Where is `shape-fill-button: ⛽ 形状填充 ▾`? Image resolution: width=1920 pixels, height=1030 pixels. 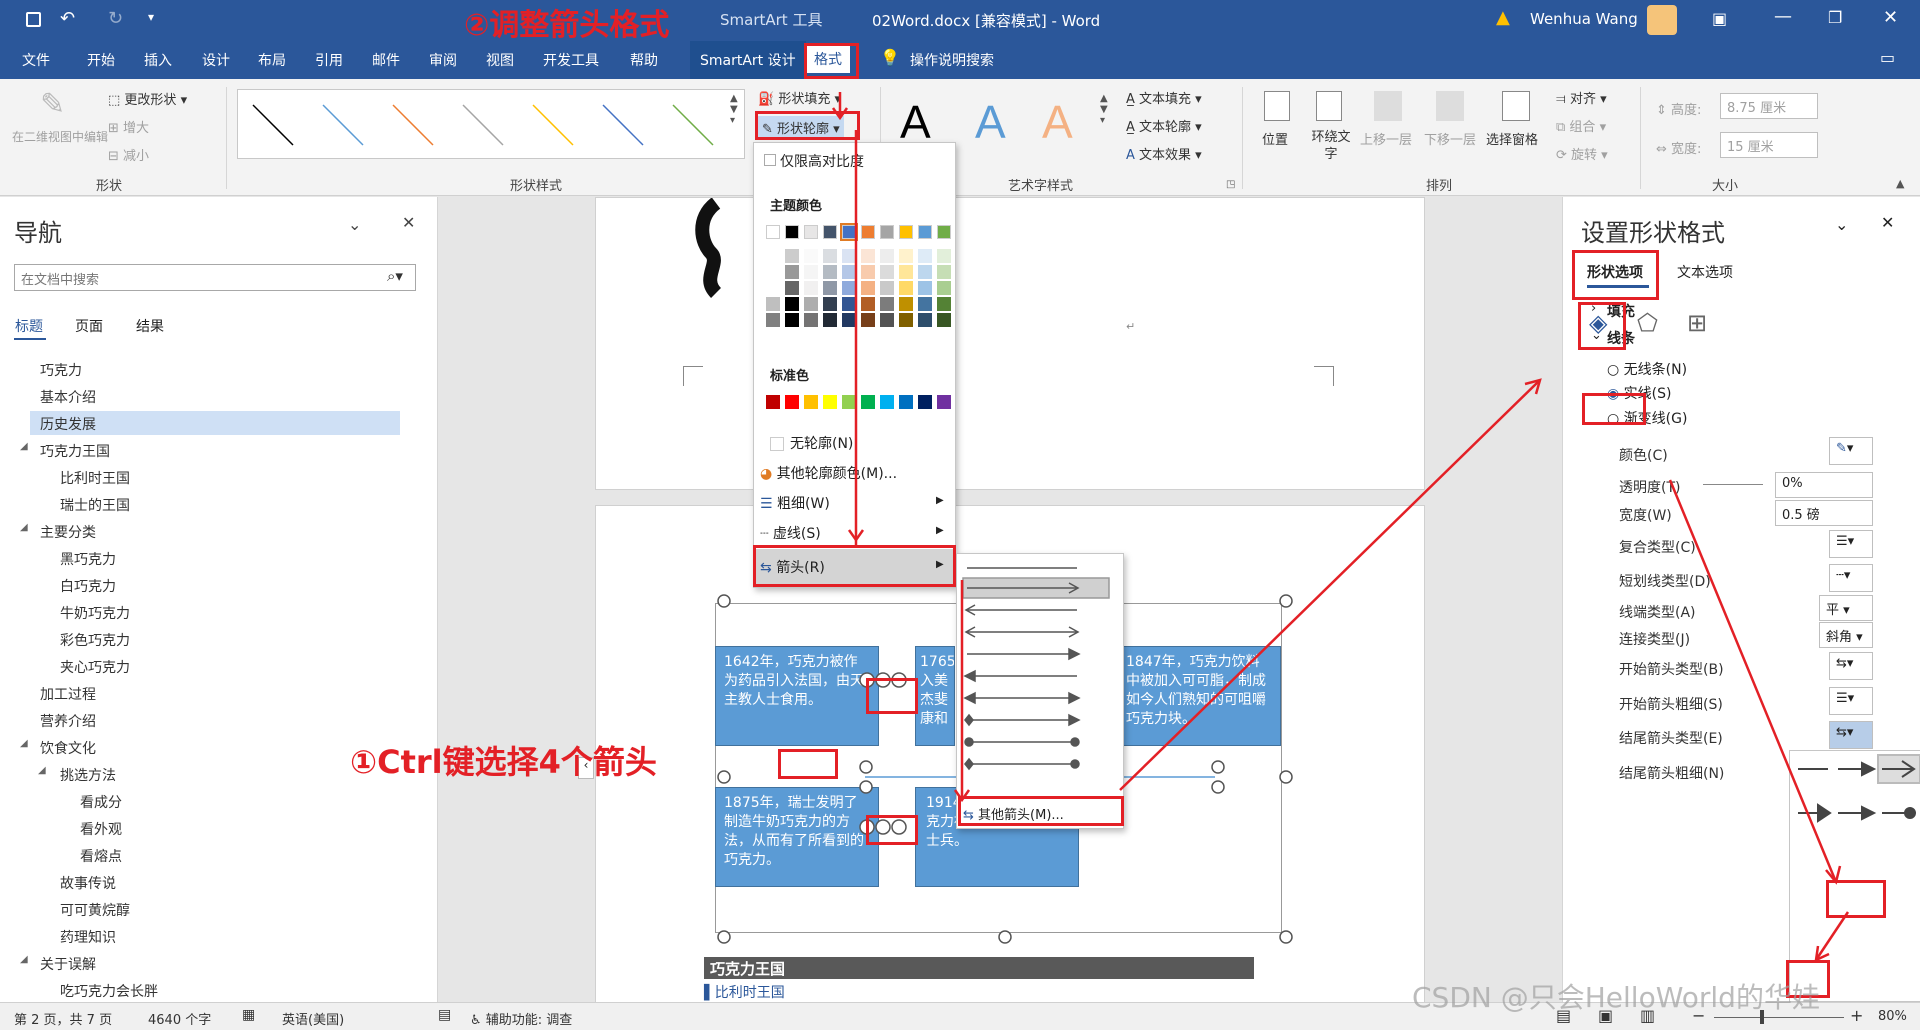 shape-fill-button: ⛽ 形状填充 ▾ is located at coordinates (799, 97).